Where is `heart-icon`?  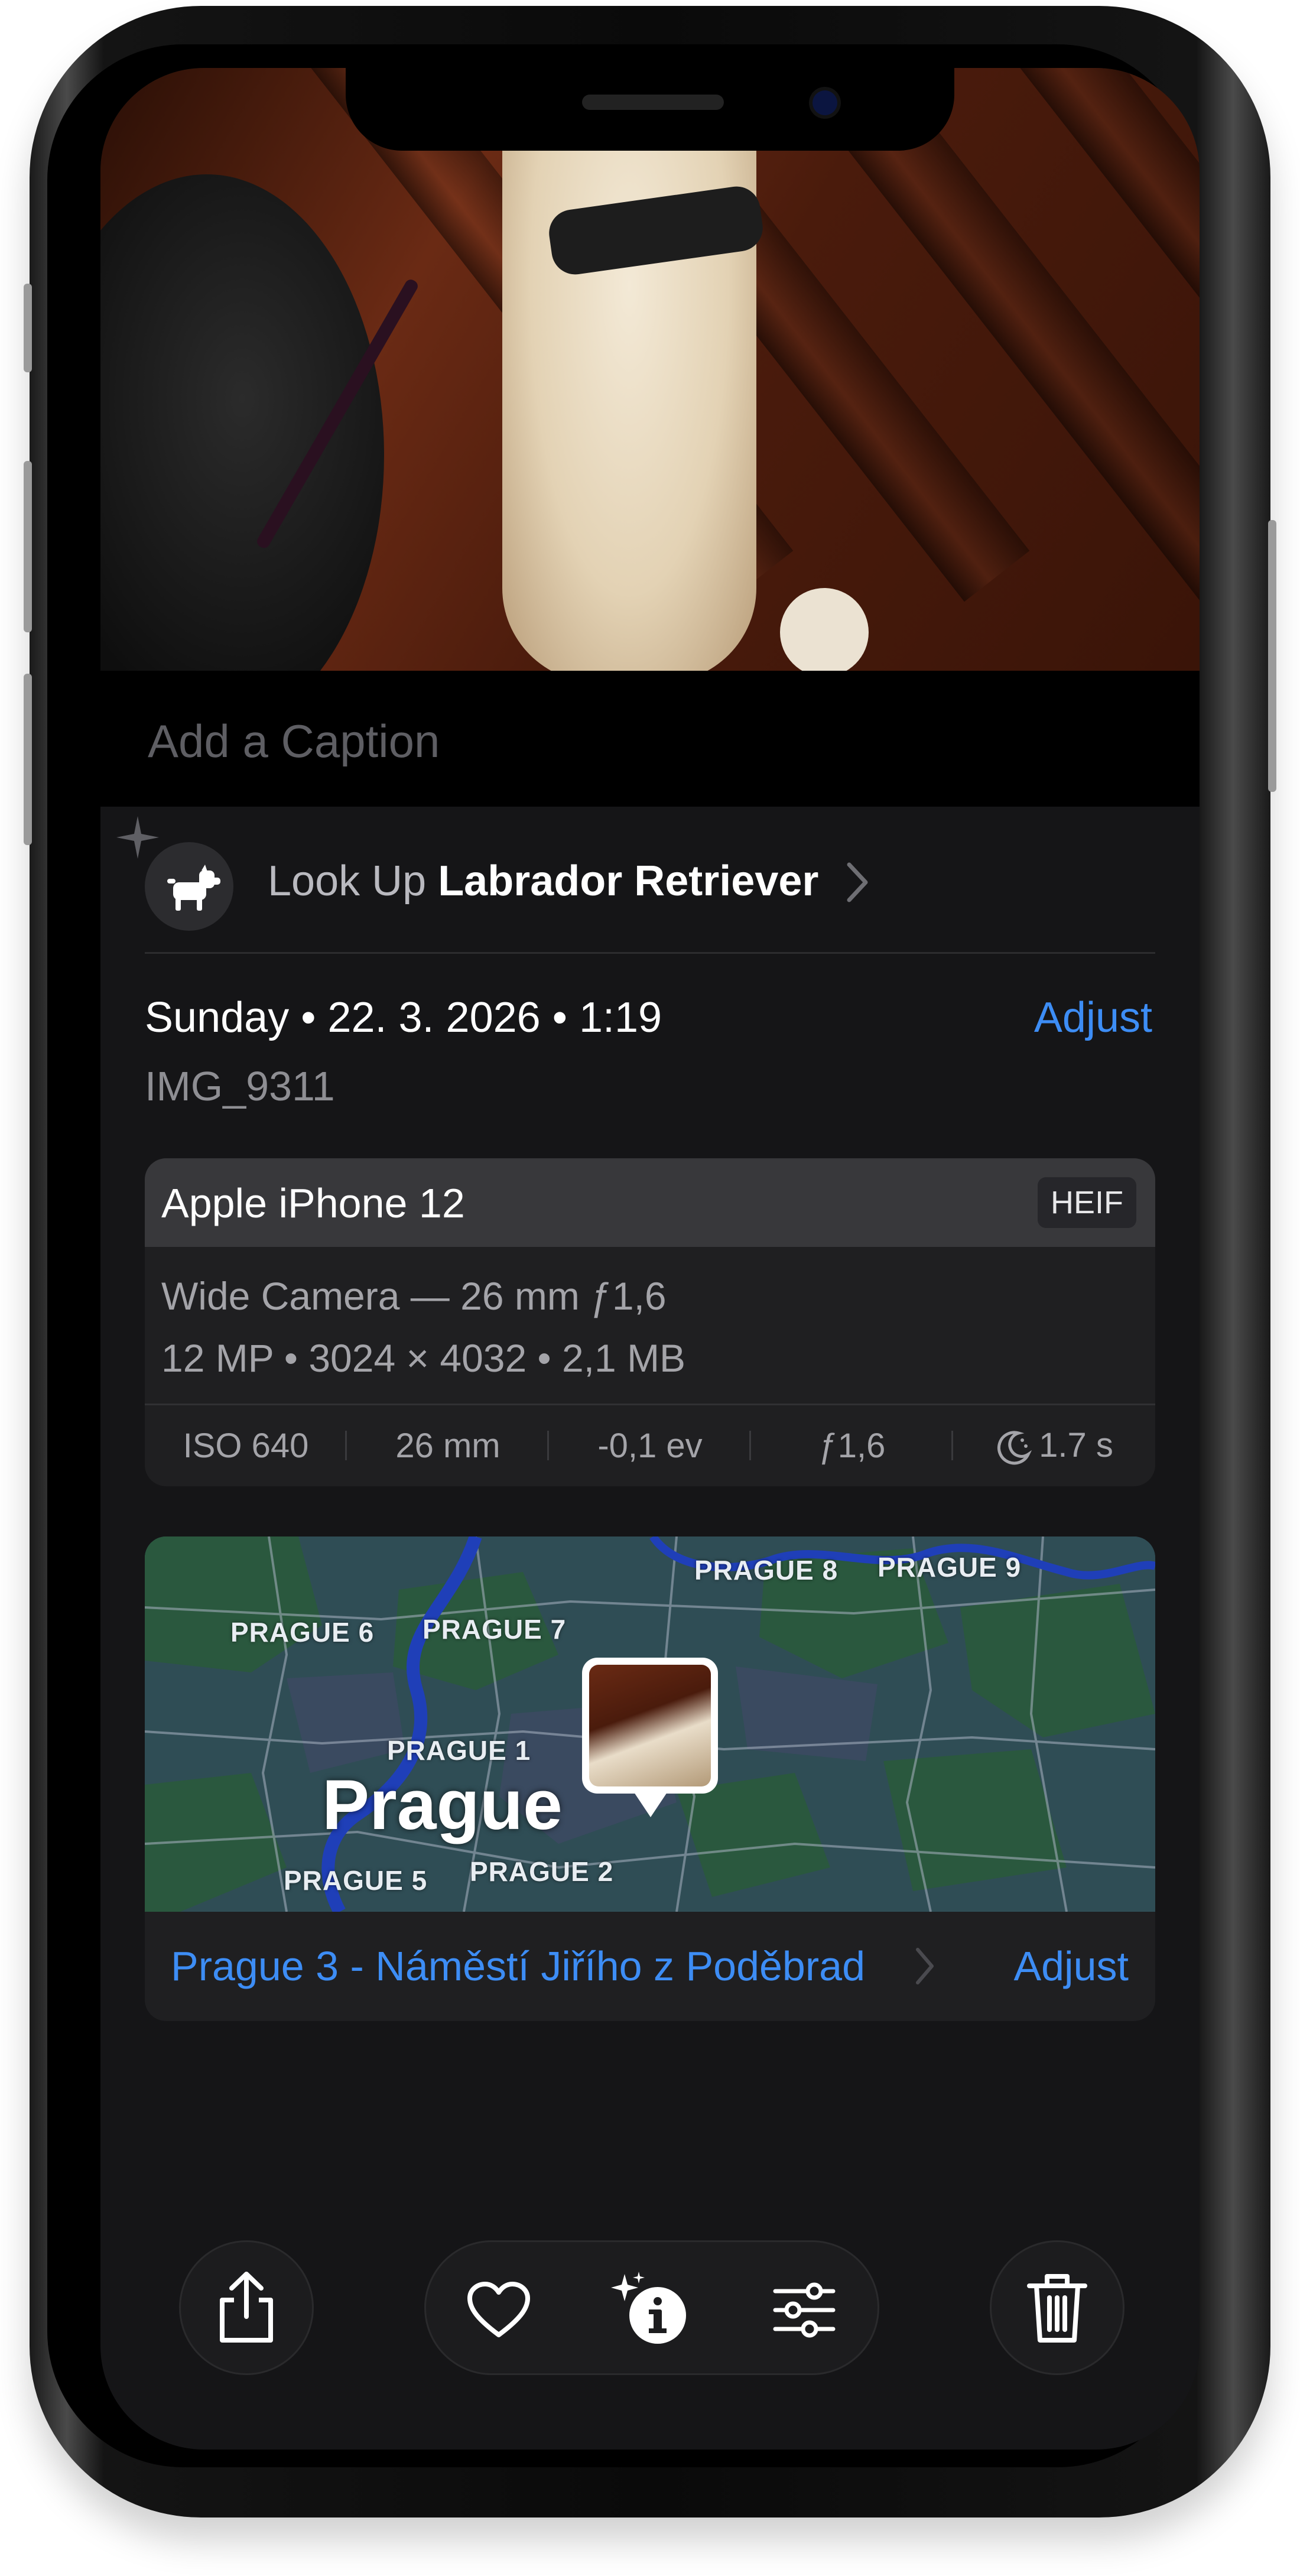 heart-icon is located at coordinates (499, 2309).